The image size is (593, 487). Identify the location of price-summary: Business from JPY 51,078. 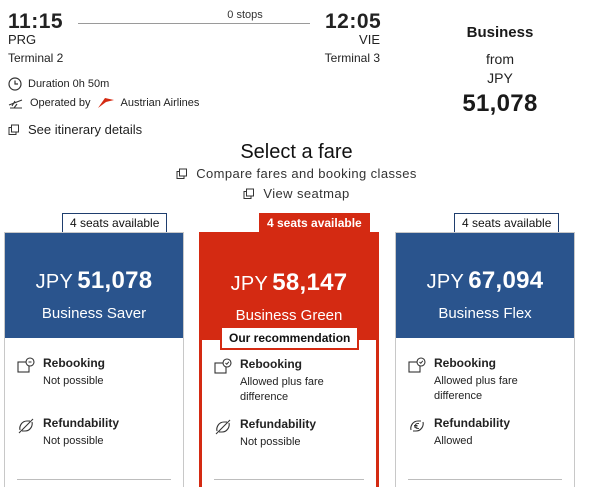
(500, 71).